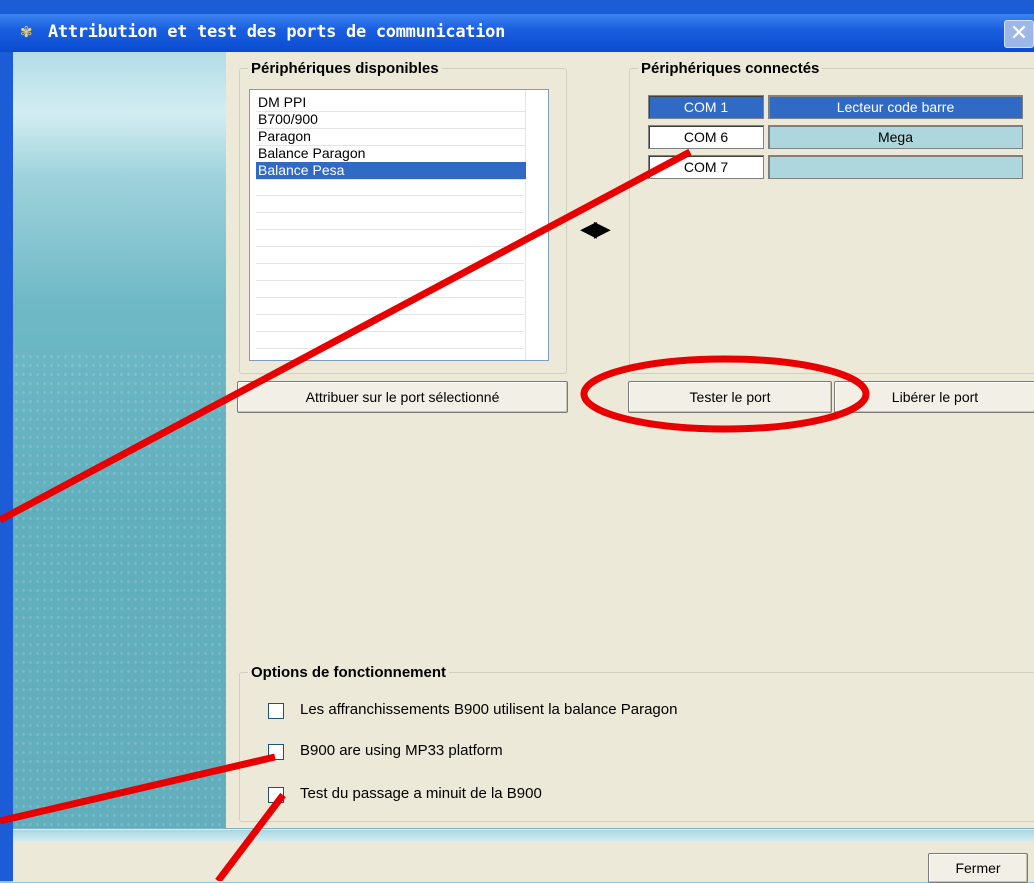 The image size is (1034, 883). I want to click on device-list-item: Paragon, so click(391, 137).